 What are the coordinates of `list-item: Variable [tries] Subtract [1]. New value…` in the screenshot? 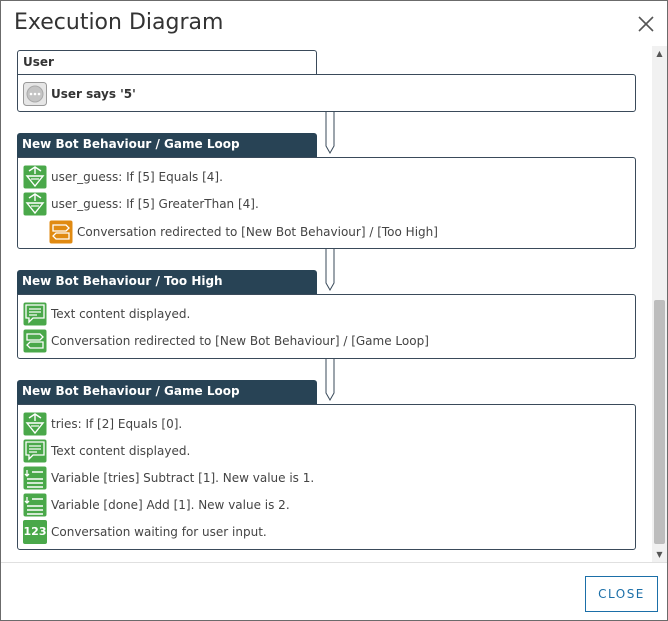 It's located at (168, 478).